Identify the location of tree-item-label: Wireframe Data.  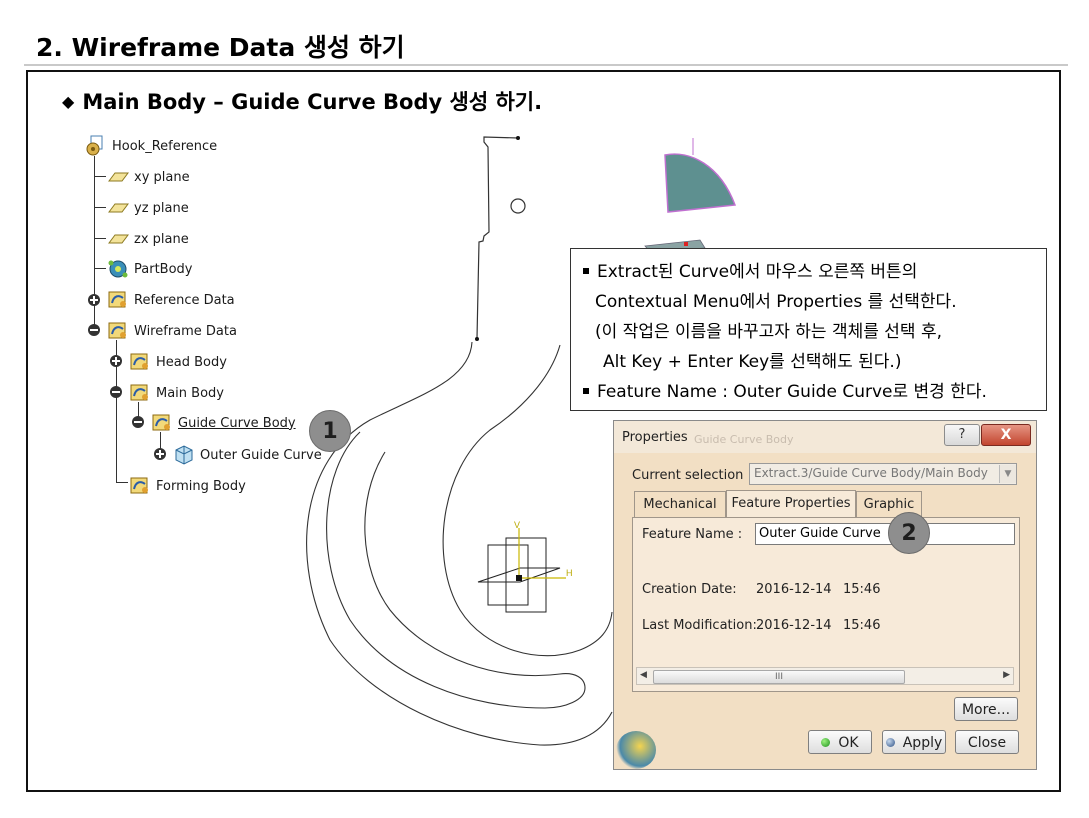
(185, 331).